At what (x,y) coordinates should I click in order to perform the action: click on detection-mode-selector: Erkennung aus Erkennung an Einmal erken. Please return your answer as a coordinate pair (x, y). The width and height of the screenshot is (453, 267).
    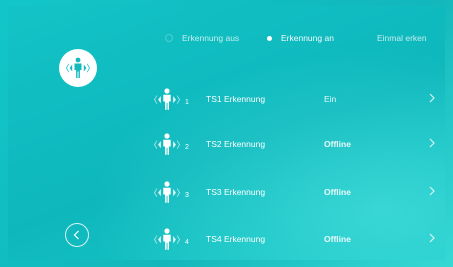
    Looking at the image, I should click on (226, 39).